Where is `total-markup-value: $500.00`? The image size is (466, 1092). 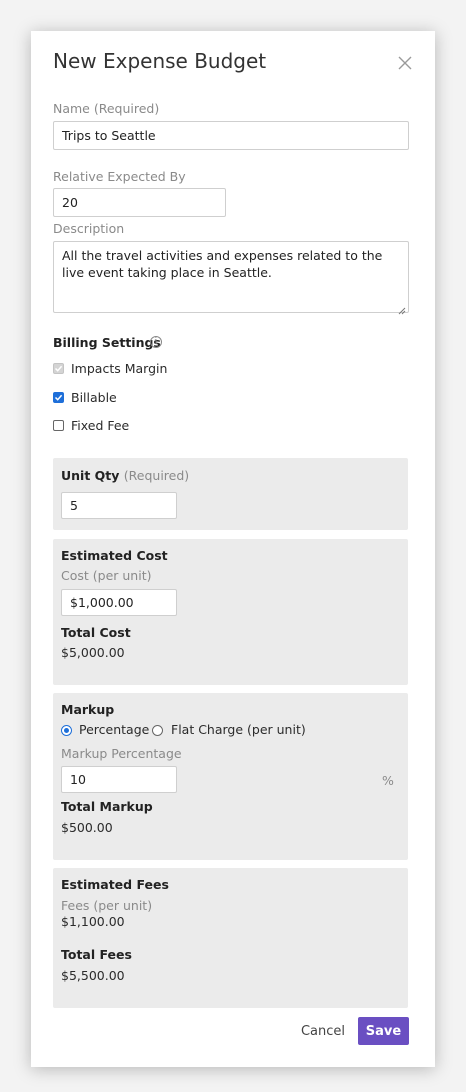
total-markup-value: $500.00 is located at coordinates (87, 827).